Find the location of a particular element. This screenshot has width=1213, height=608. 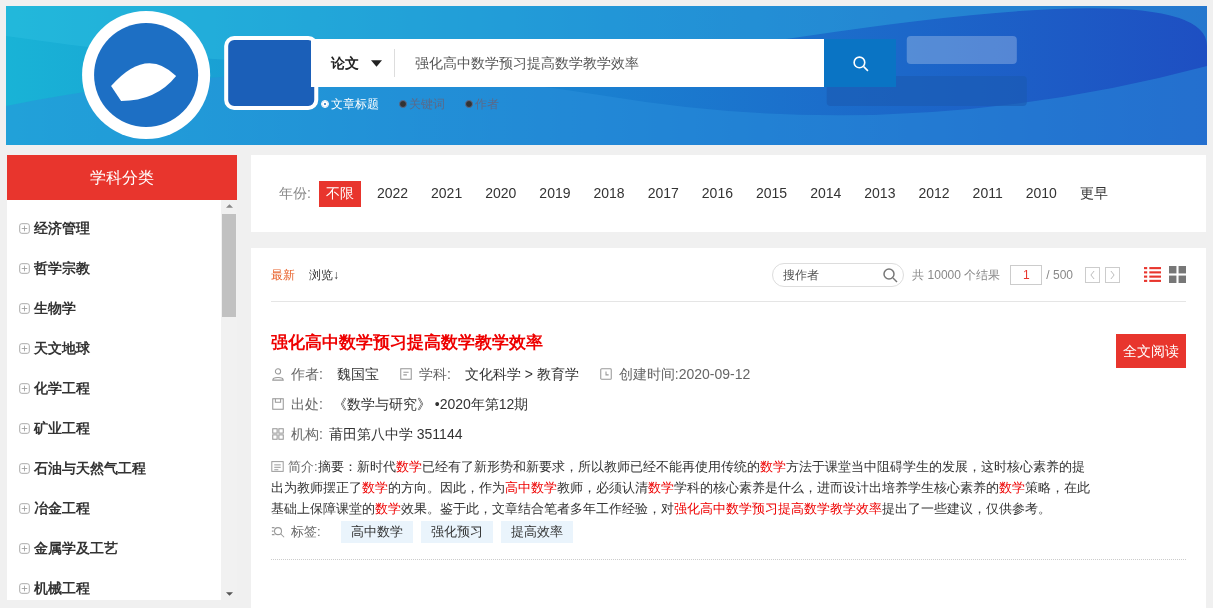

person-icon is located at coordinates (278, 374).